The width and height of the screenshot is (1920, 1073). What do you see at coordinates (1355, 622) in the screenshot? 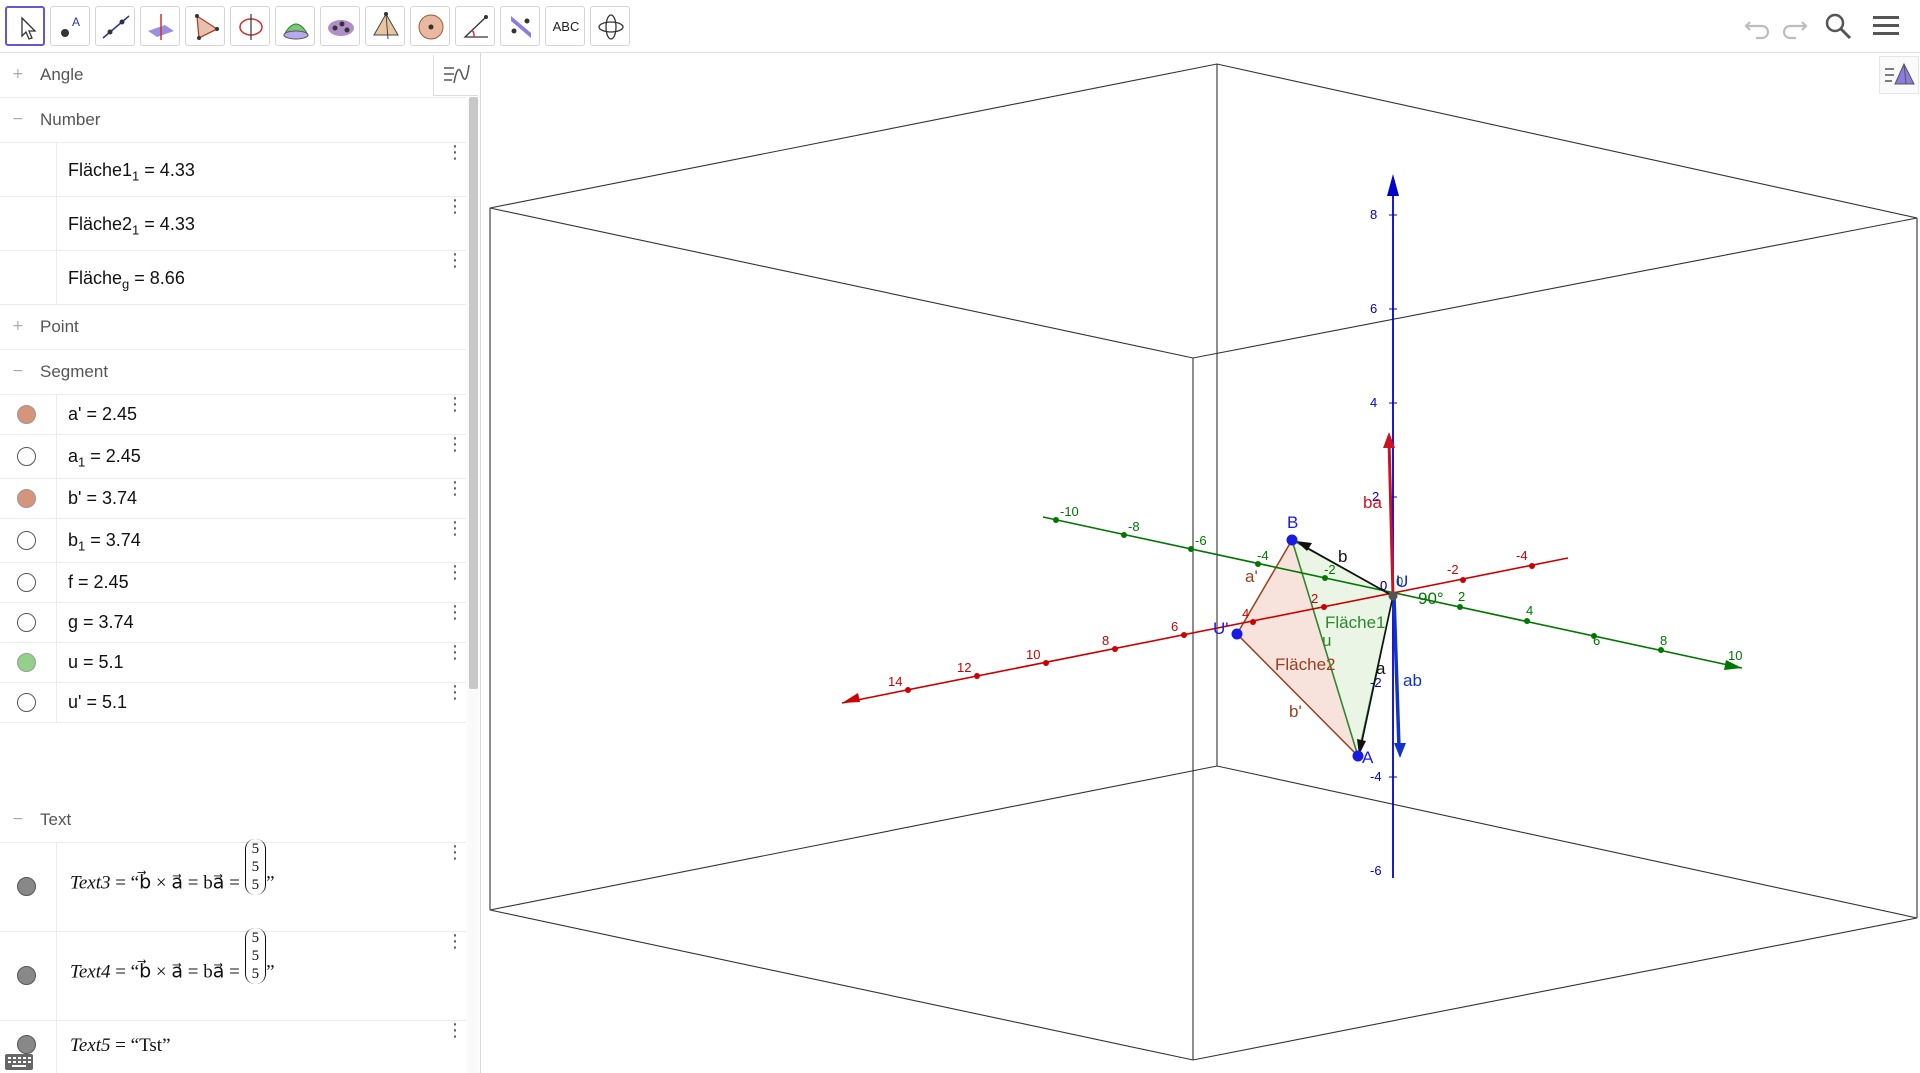
I see `svg-text: Fläche1` at bounding box center [1355, 622].